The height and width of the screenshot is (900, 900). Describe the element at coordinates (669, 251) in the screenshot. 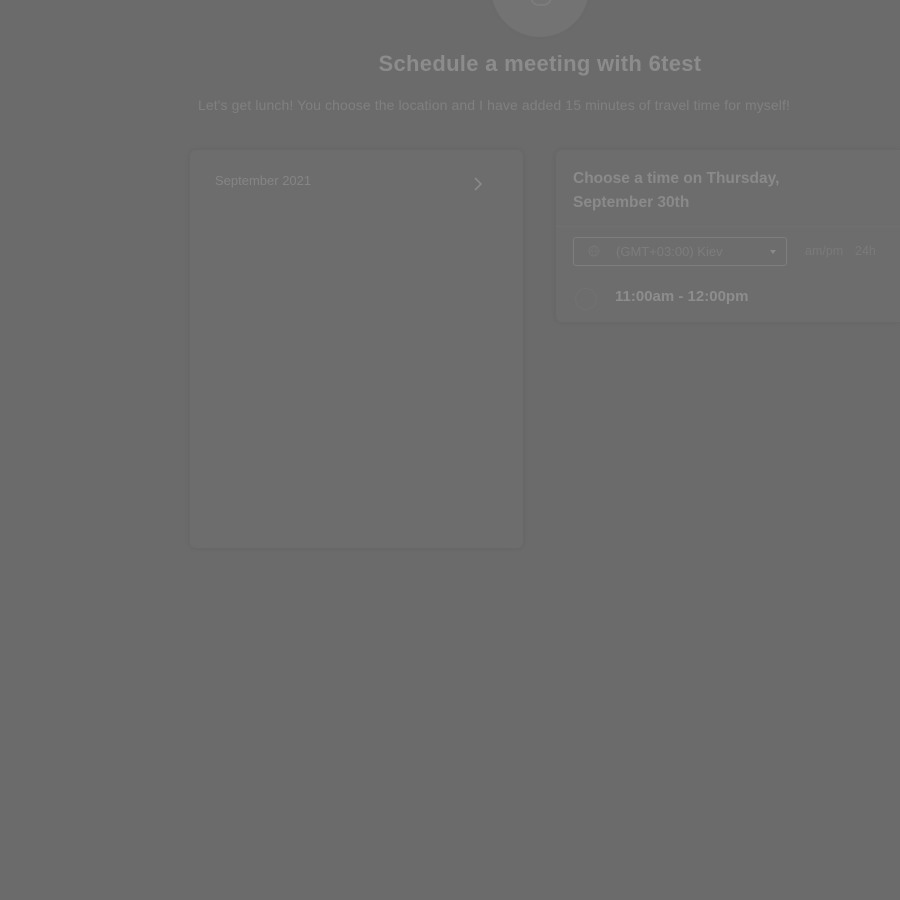

I see `timezone-value: (GMT+03:00) Kiev` at that location.